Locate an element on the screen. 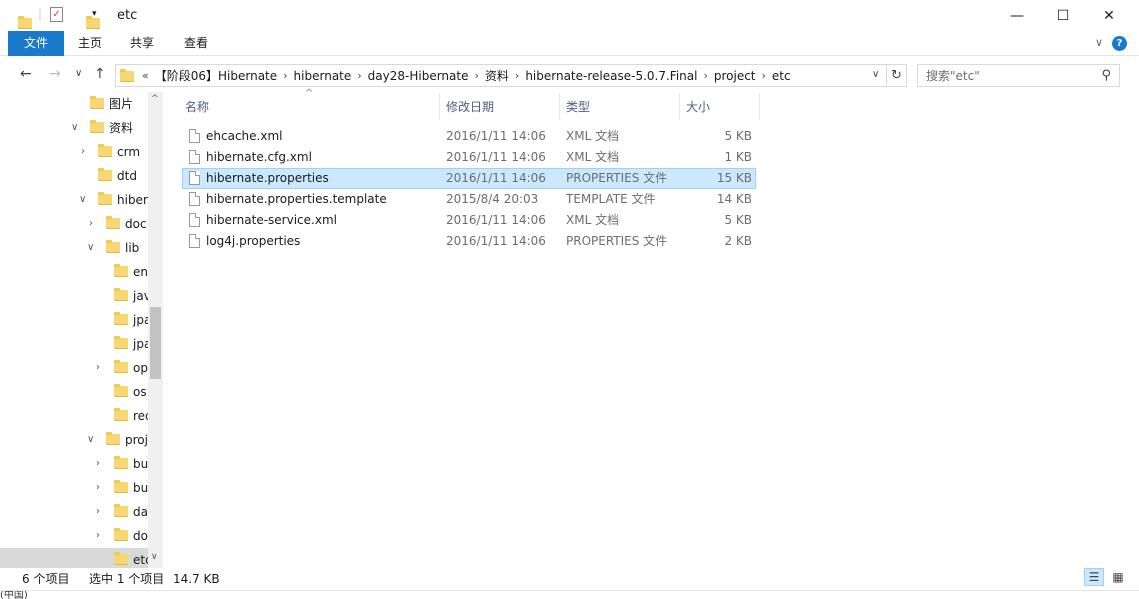  tree-item: ∨ 资料 is located at coordinates (74, 128).